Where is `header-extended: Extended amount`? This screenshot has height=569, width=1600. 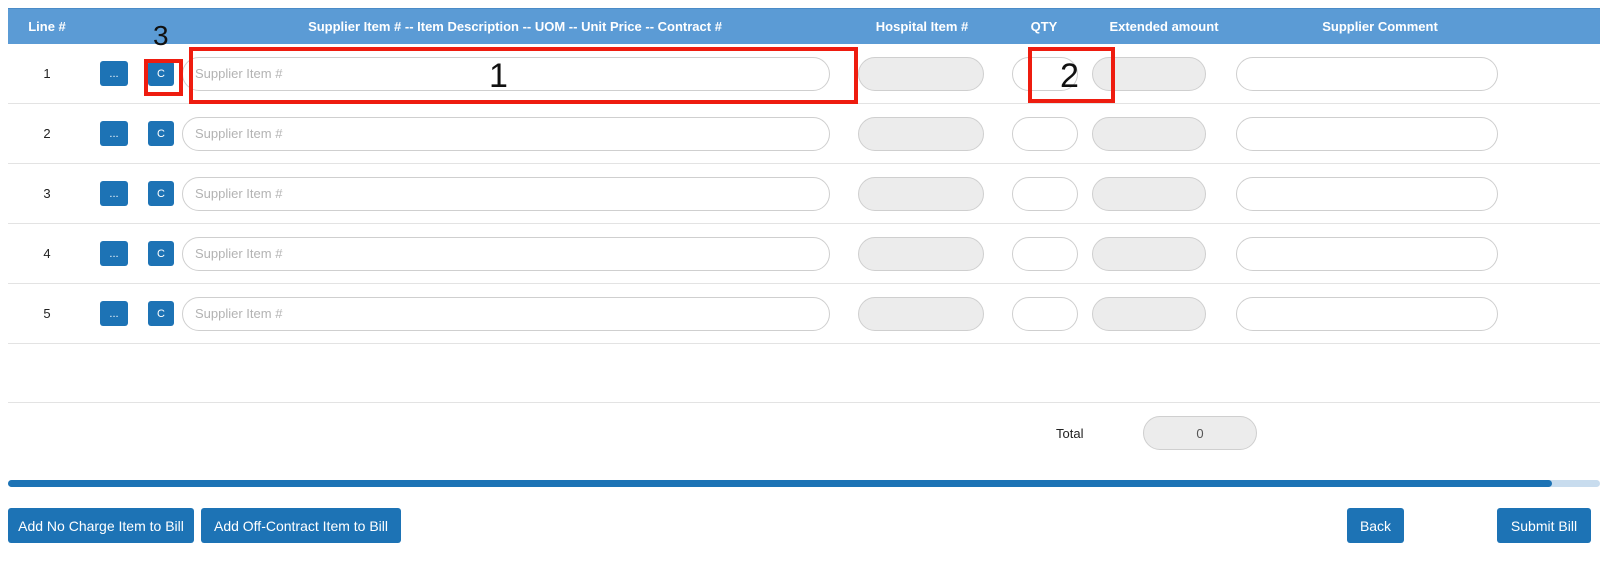
header-extended: Extended amount is located at coordinates (1164, 26).